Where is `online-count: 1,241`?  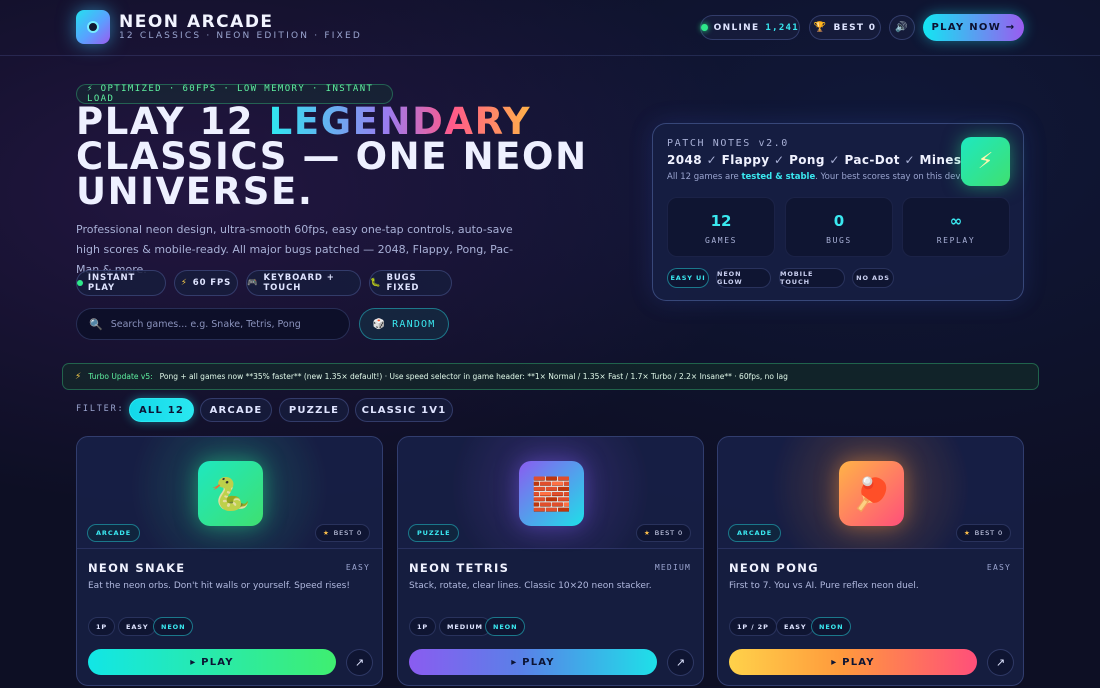 online-count: 1,241 is located at coordinates (782, 27).